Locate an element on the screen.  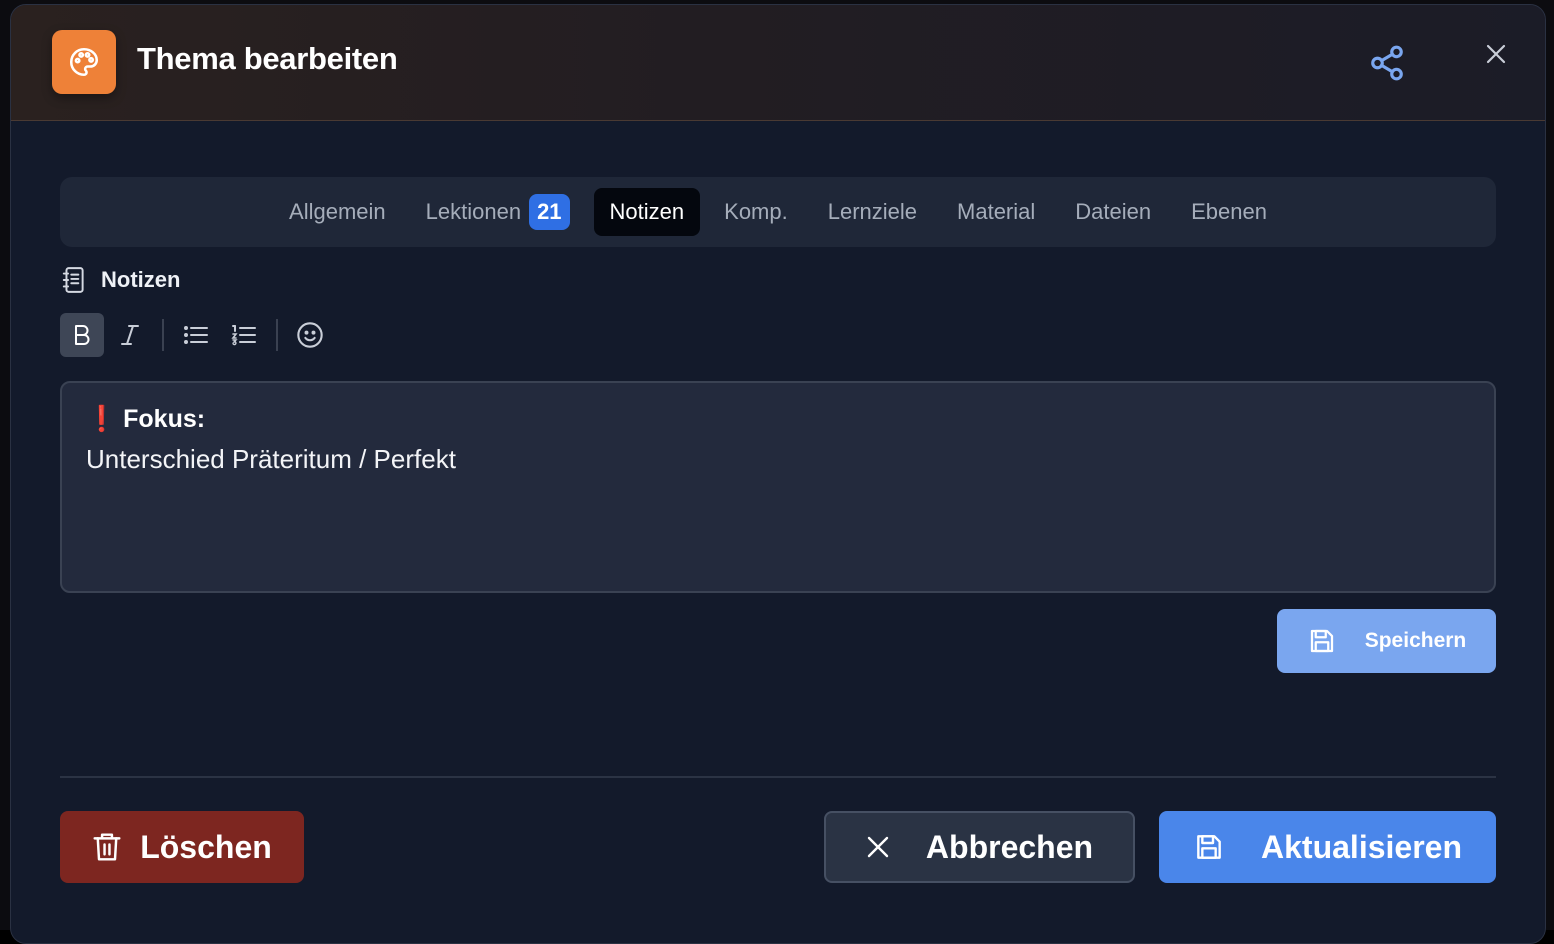
italic-icon is located at coordinates (130, 335).